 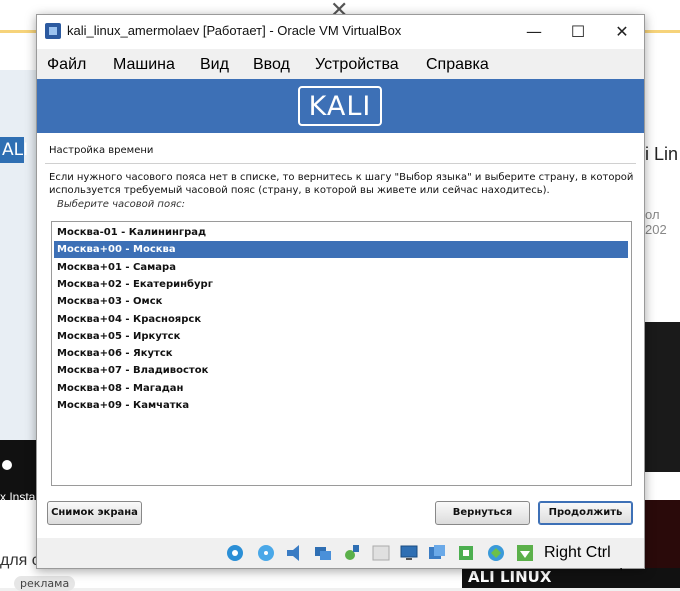 What do you see at coordinates (381, 553) in the screenshot?
I see `shared-folder-icon` at bounding box center [381, 553].